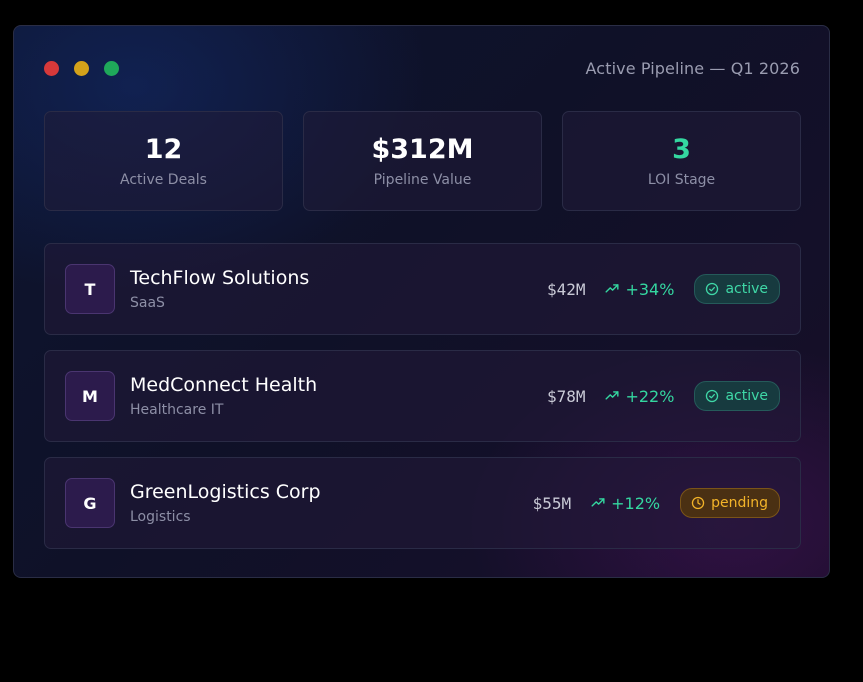 This screenshot has width=863, height=682. What do you see at coordinates (225, 492) in the screenshot?
I see `company-name: GreenLogistics Corp` at bounding box center [225, 492].